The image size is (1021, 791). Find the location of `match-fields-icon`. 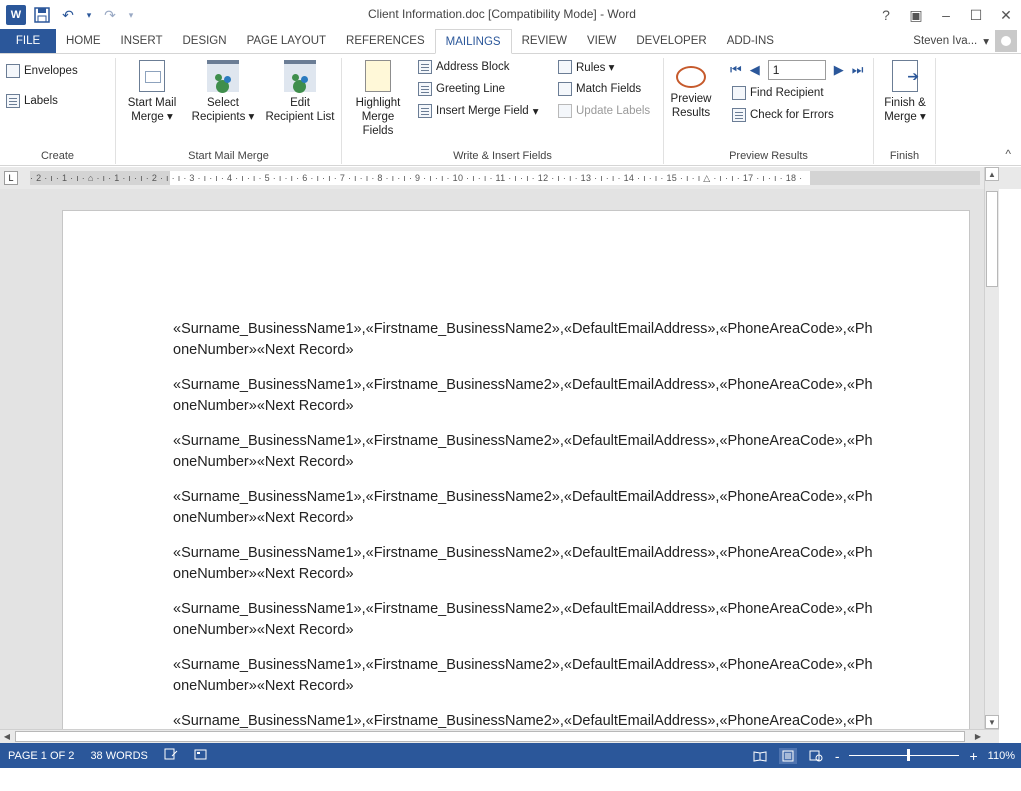

match-fields-icon is located at coordinates (565, 89).